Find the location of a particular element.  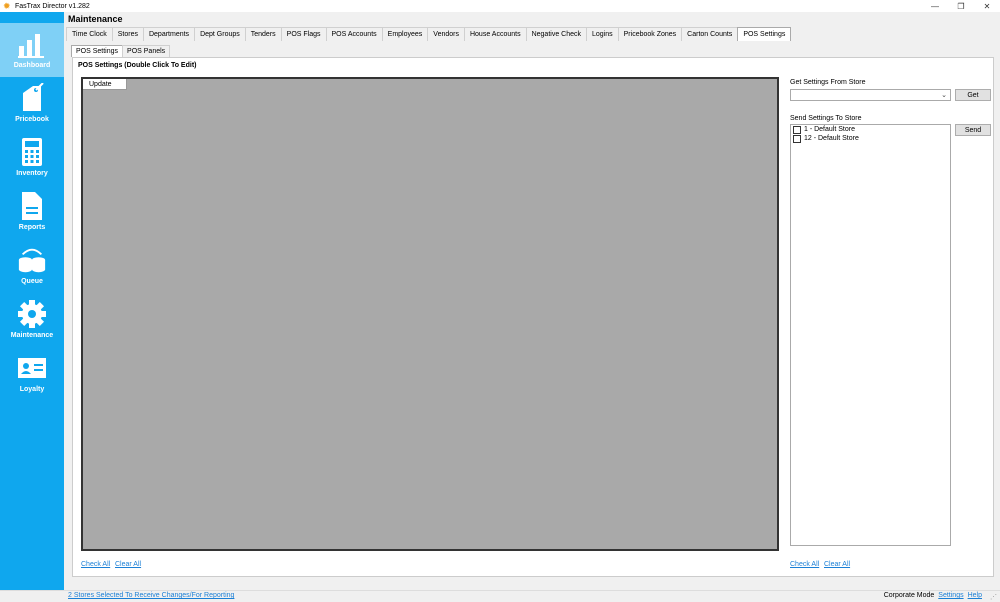

title-bar: ✹ FasTrax Director v1.282 — ❐ ✕ is located at coordinates (500, 6).